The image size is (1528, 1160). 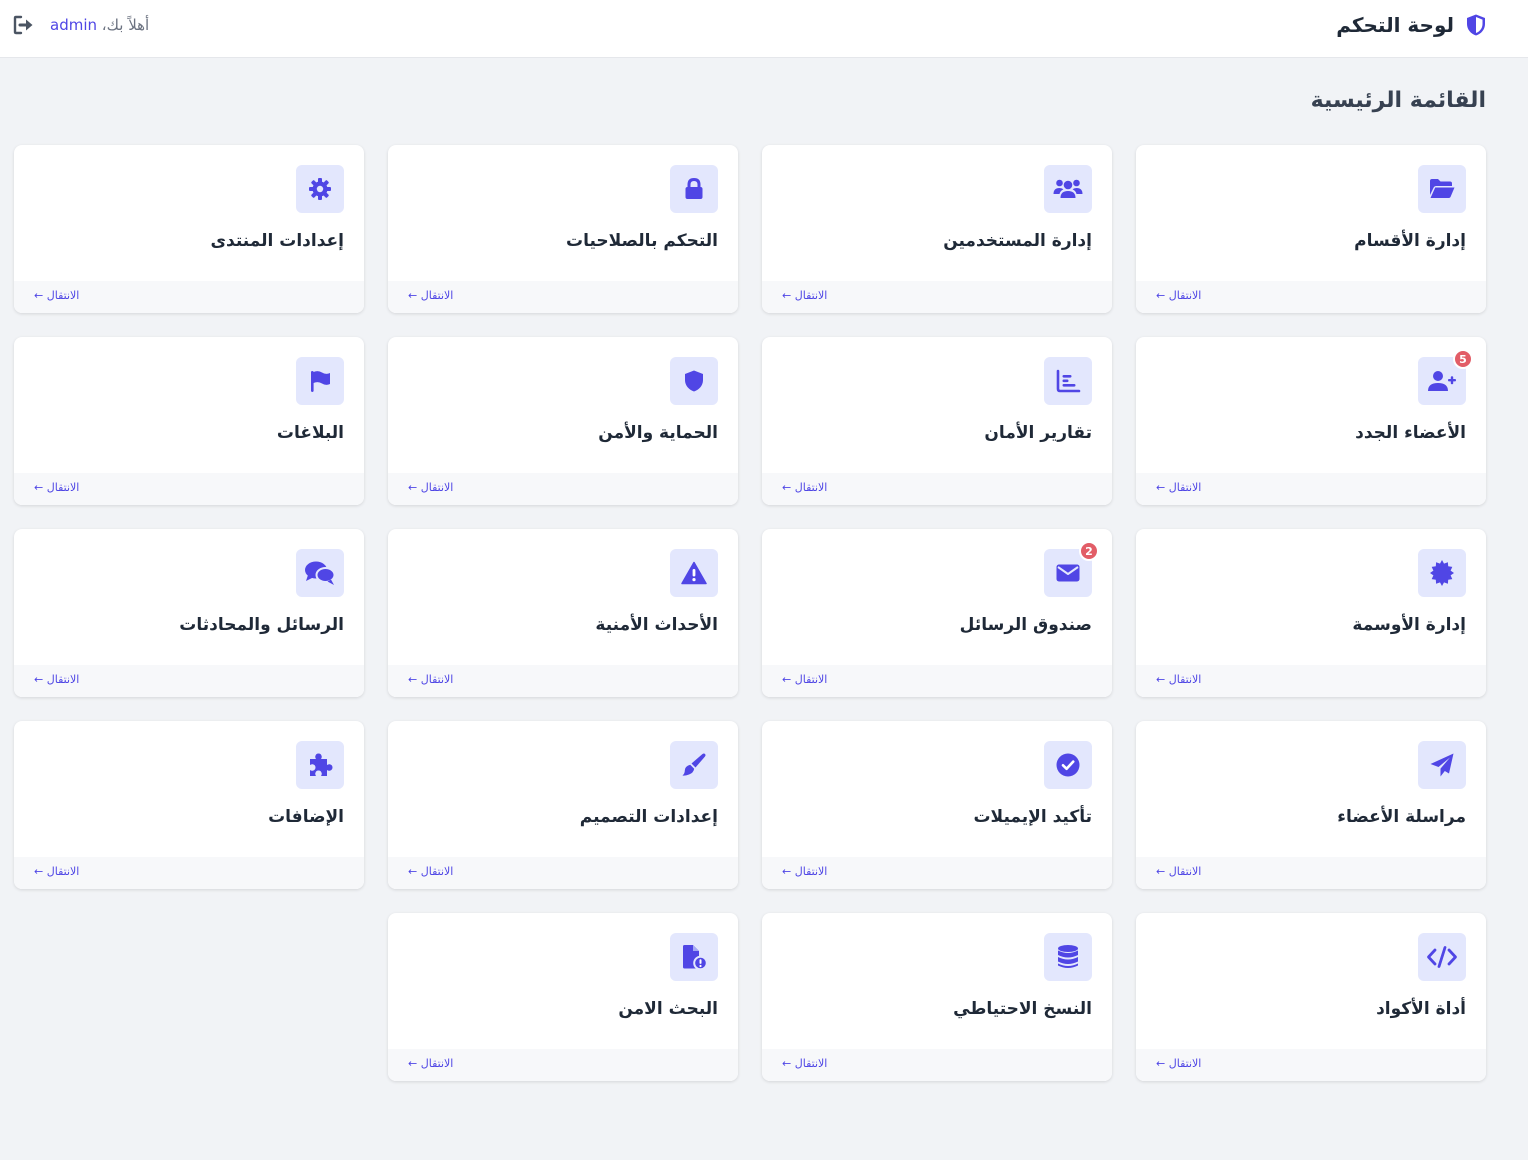 I want to click on dashboard-title: لوحة التحكم, so click(x=1395, y=25).